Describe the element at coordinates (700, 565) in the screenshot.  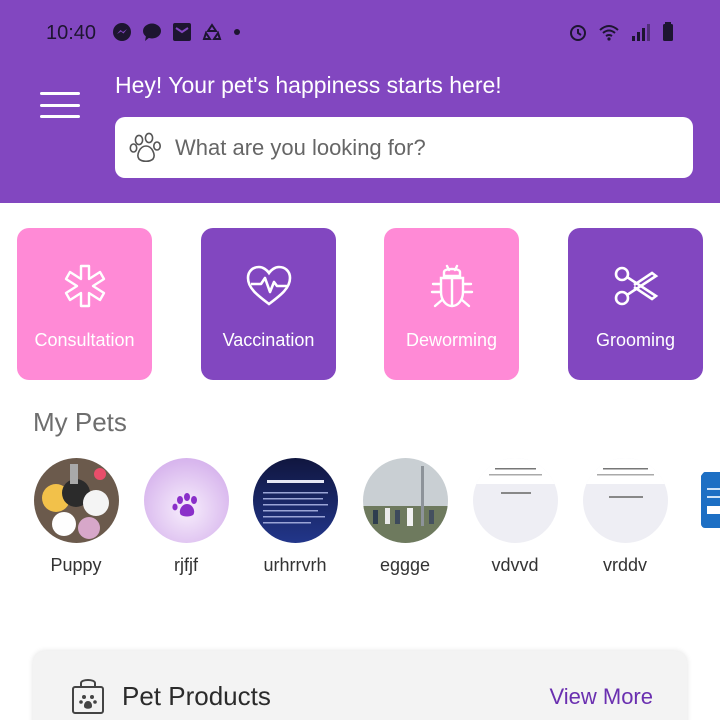
I see `pet-name: hc` at that location.